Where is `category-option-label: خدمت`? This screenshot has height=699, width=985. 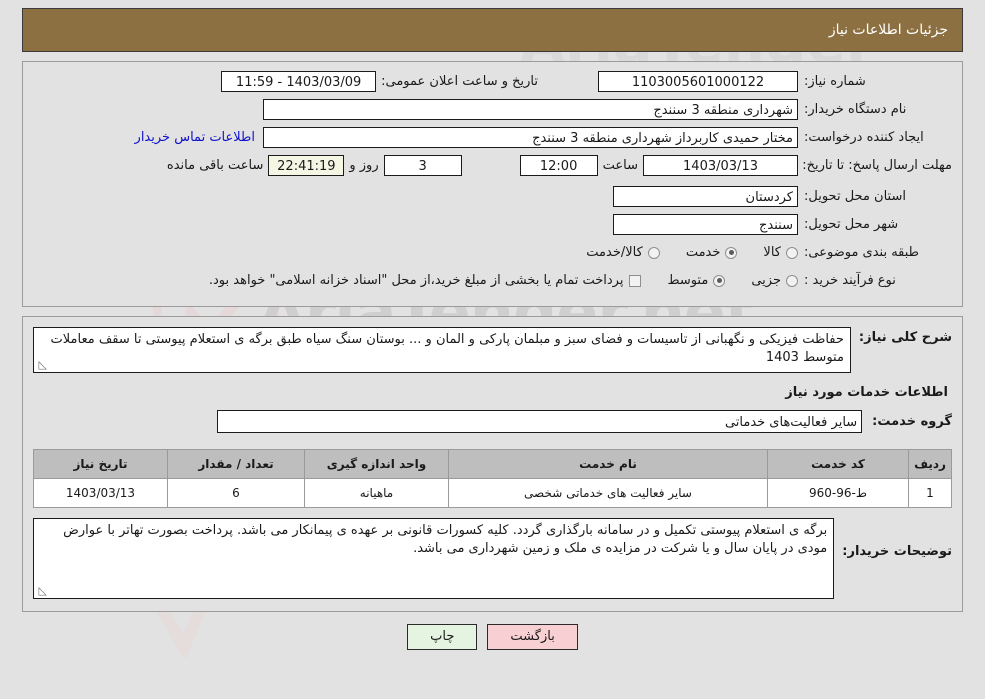
category-option-label: خدمت is located at coordinates (703, 252).